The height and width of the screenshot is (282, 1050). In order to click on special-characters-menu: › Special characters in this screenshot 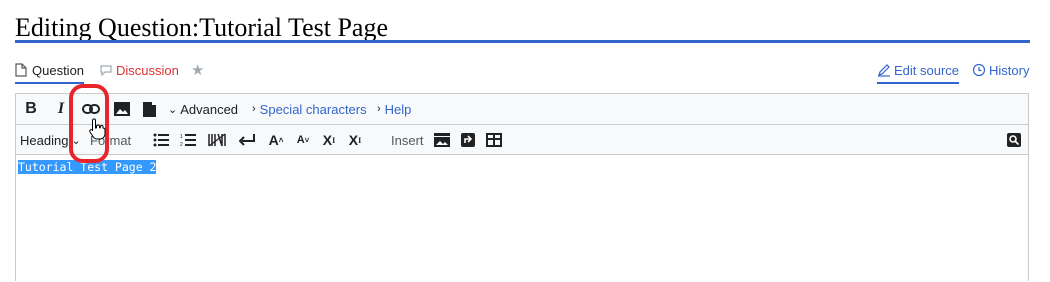, I will do `click(309, 109)`.